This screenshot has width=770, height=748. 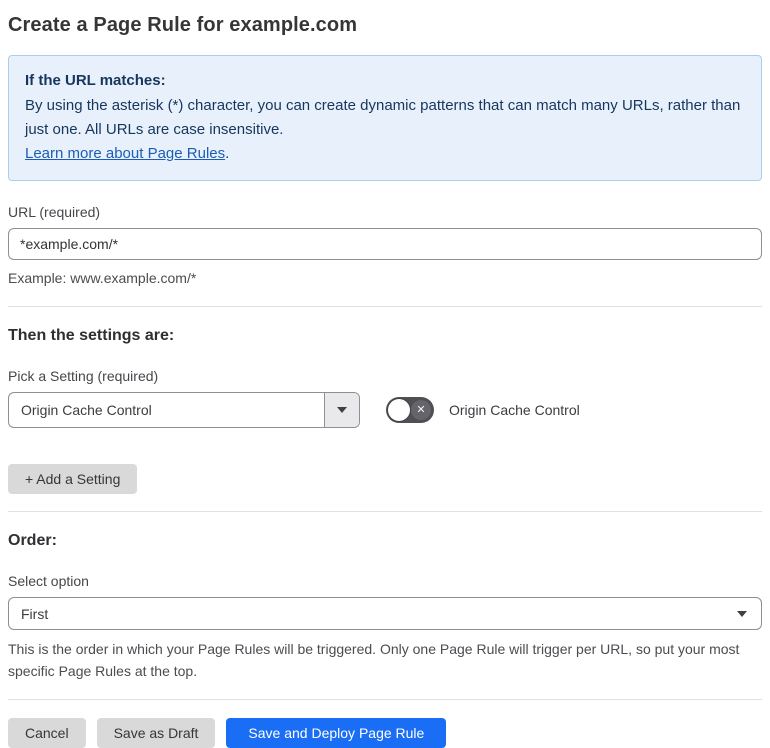 I want to click on order-select-value: First, so click(x=35, y=613).